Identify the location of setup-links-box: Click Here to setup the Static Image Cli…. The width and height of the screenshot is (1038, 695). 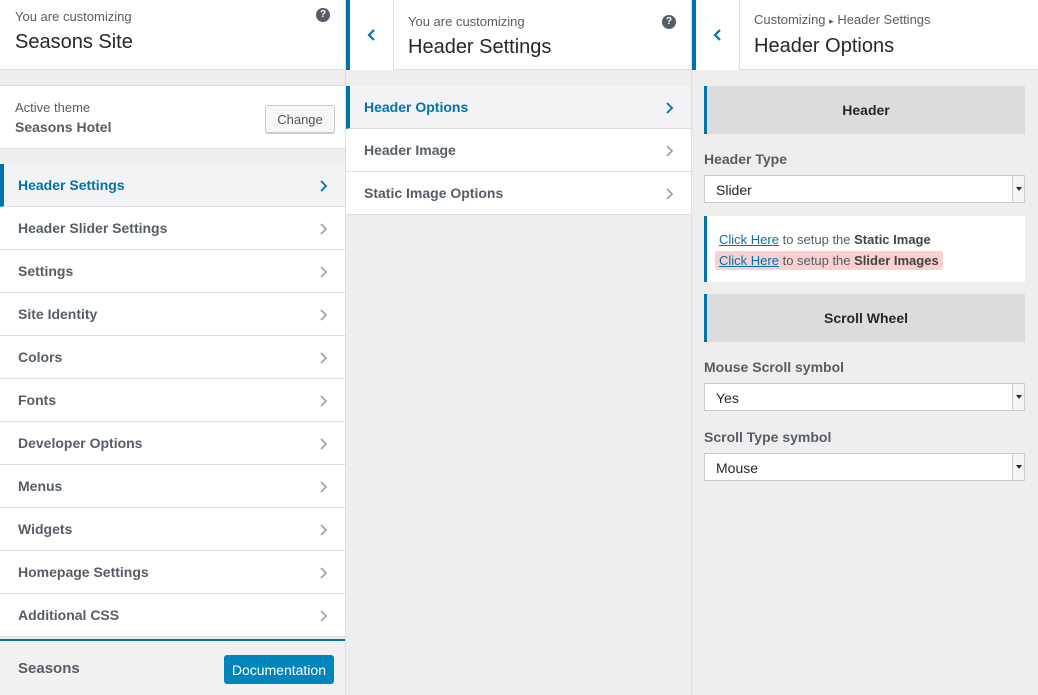
(864, 249).